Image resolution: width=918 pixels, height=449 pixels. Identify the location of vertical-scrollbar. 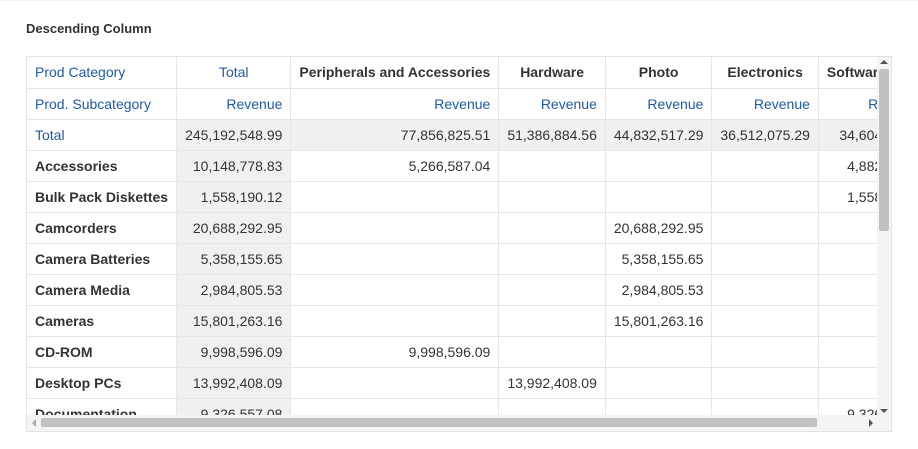
(884, 237).